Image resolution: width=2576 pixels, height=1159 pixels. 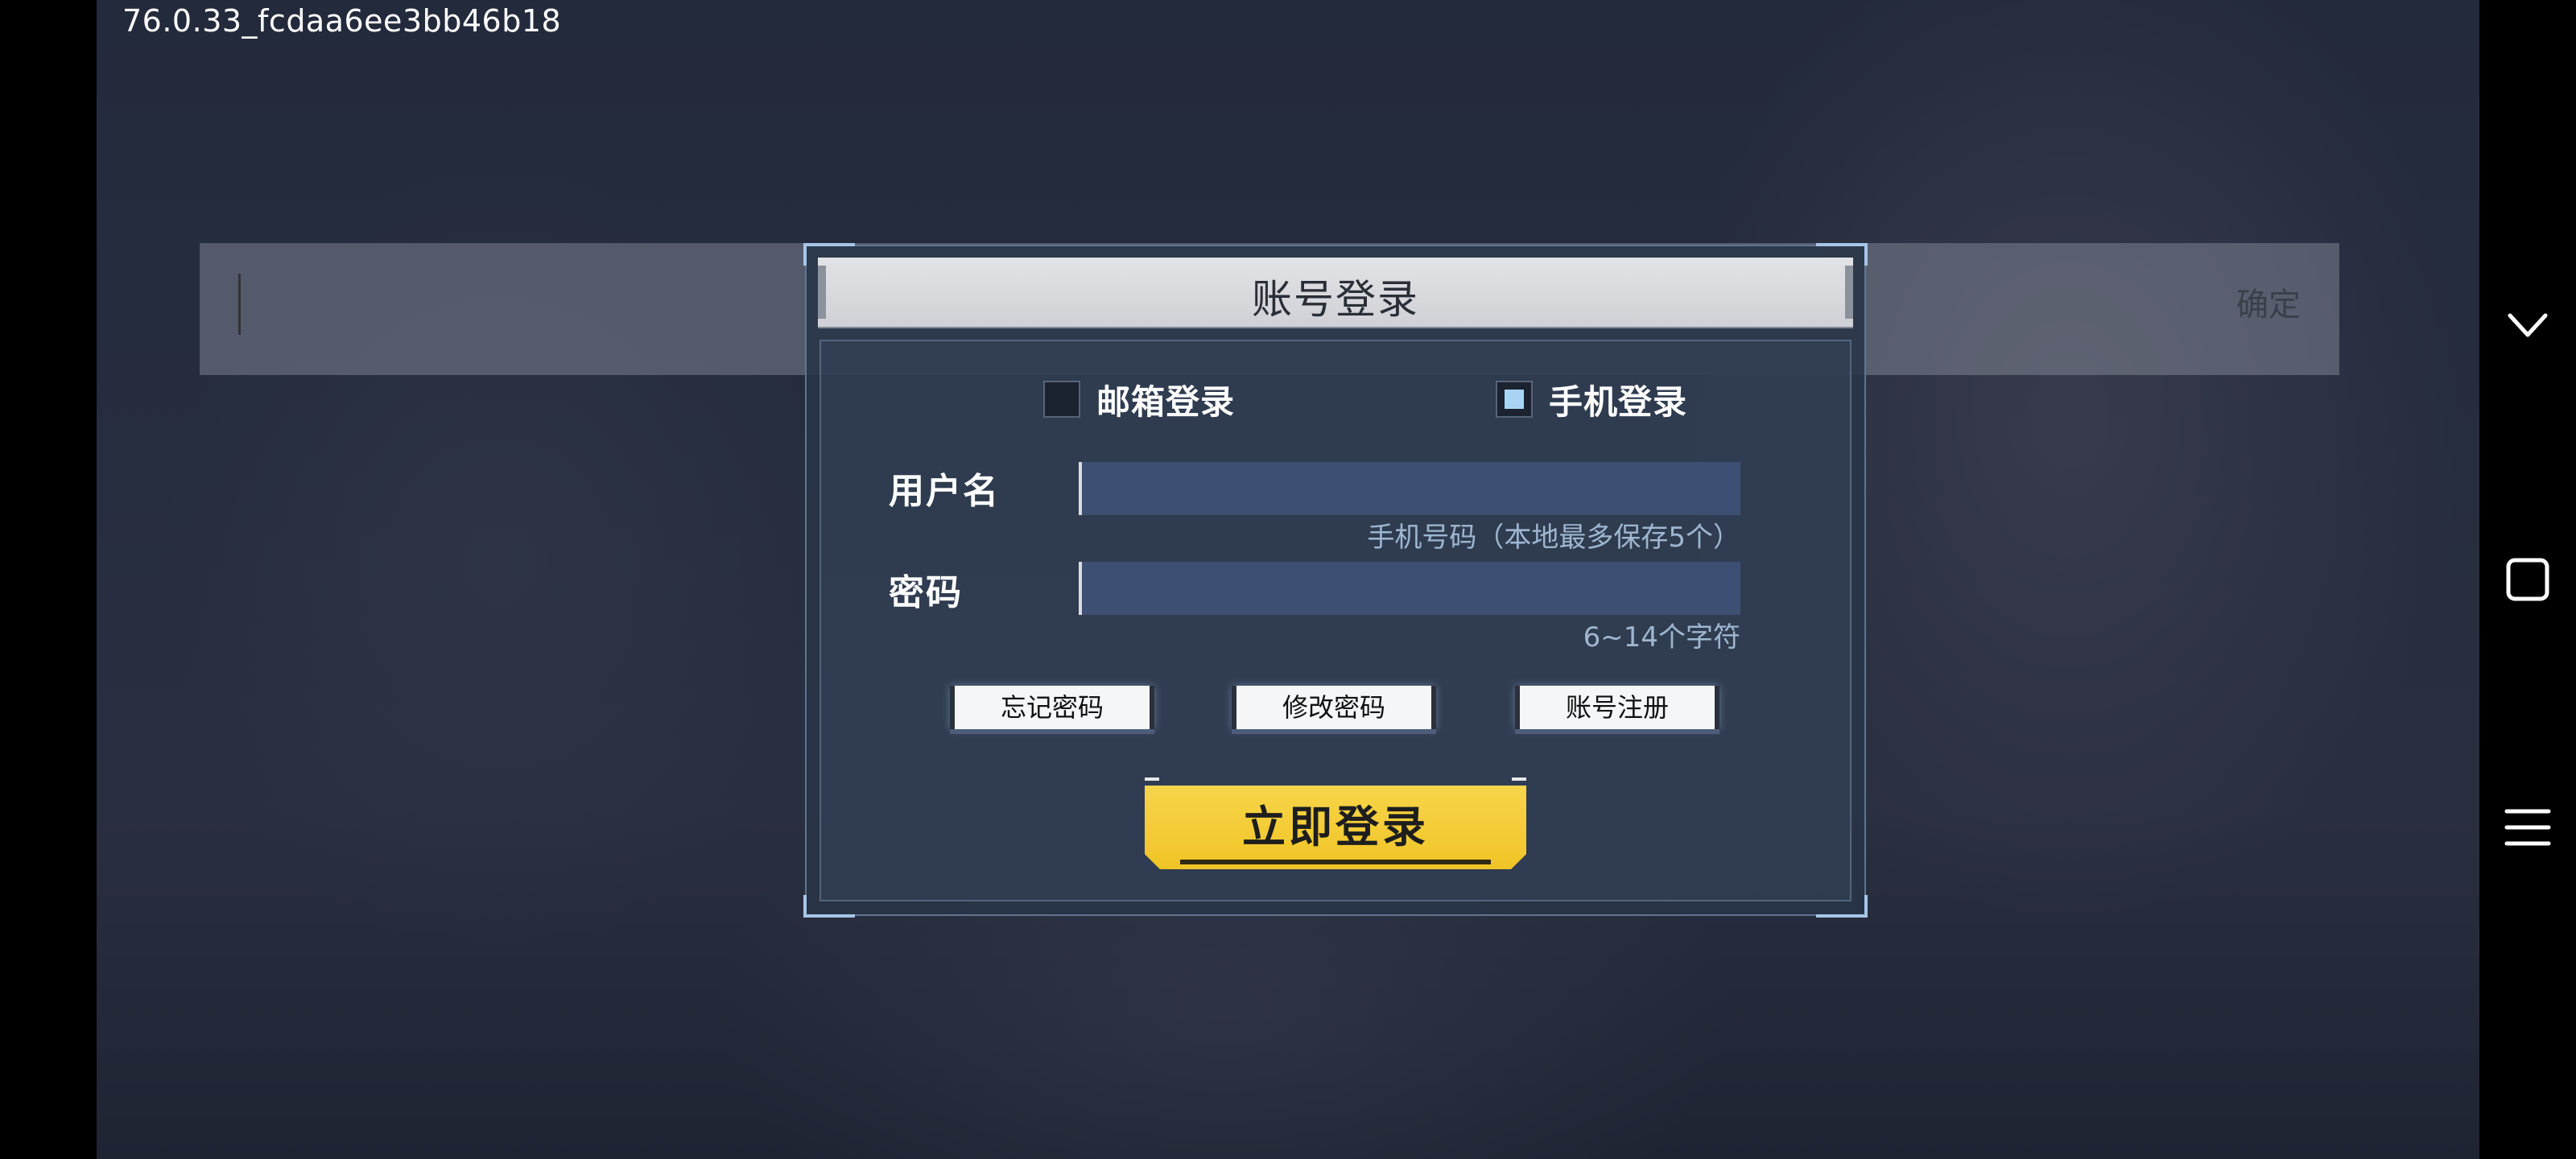 What do you see at coordinates (1618, 402) in the screenshot?
I see `phone-login-label: 手机登录` at bounding box center [1618, 402].